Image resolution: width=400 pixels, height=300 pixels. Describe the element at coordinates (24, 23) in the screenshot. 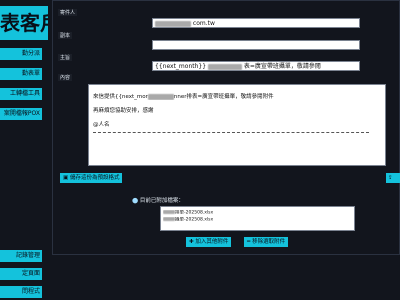

I see `app-brand-logo: 表客戶` at that location.